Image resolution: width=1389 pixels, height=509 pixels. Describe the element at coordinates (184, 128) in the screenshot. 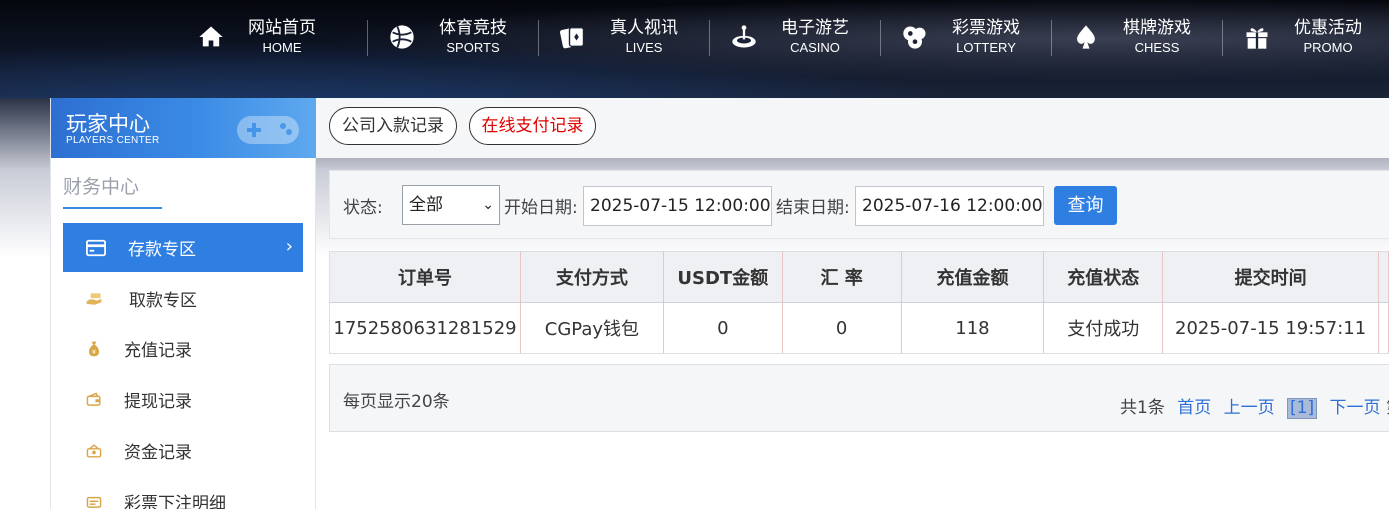

I see `players-center-banner: 玩家中心 PLAYERS CENTER` at that location.